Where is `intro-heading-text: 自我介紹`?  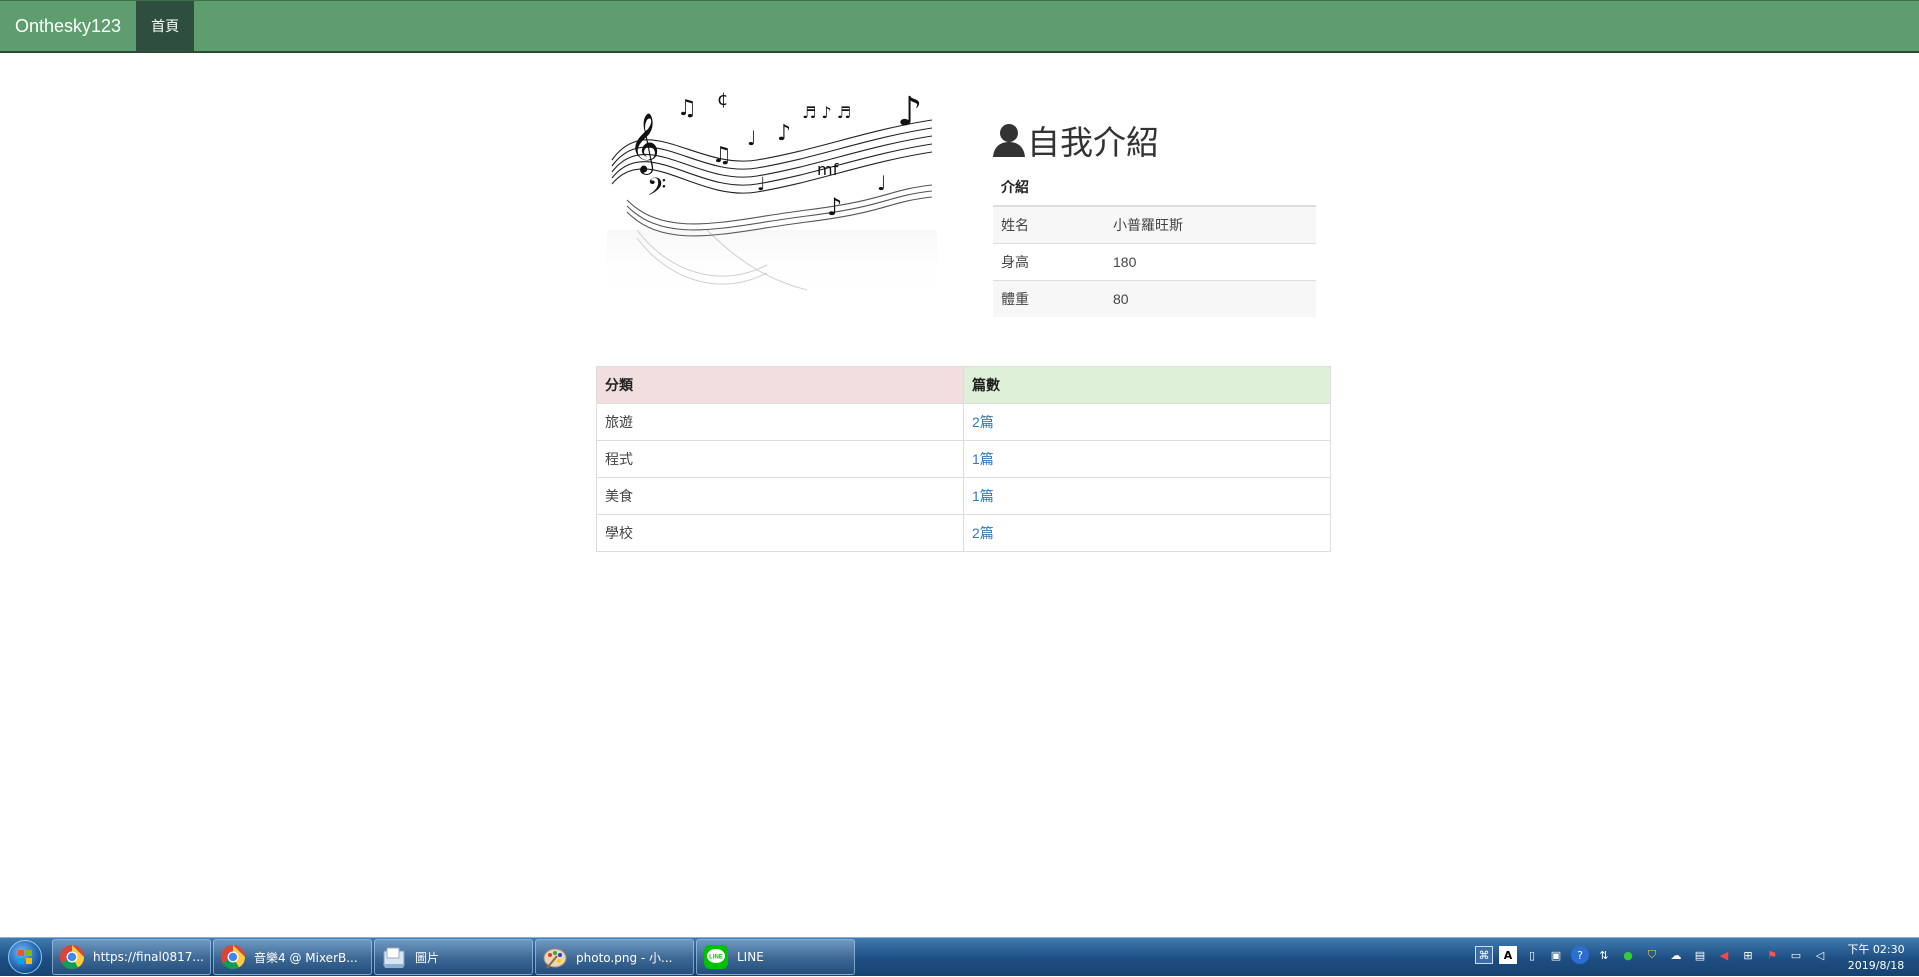
intro-heading-text: 自我介紹 is located at coordinates (1093, 142).